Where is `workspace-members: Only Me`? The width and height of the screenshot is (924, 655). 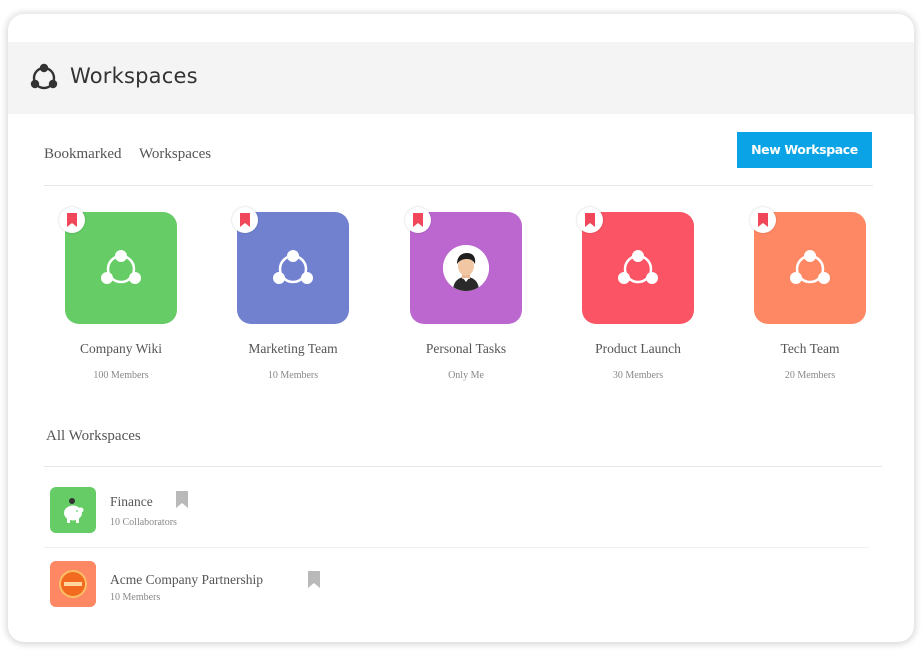 workspace-members: Only Me is located at coordinates (466, 375).